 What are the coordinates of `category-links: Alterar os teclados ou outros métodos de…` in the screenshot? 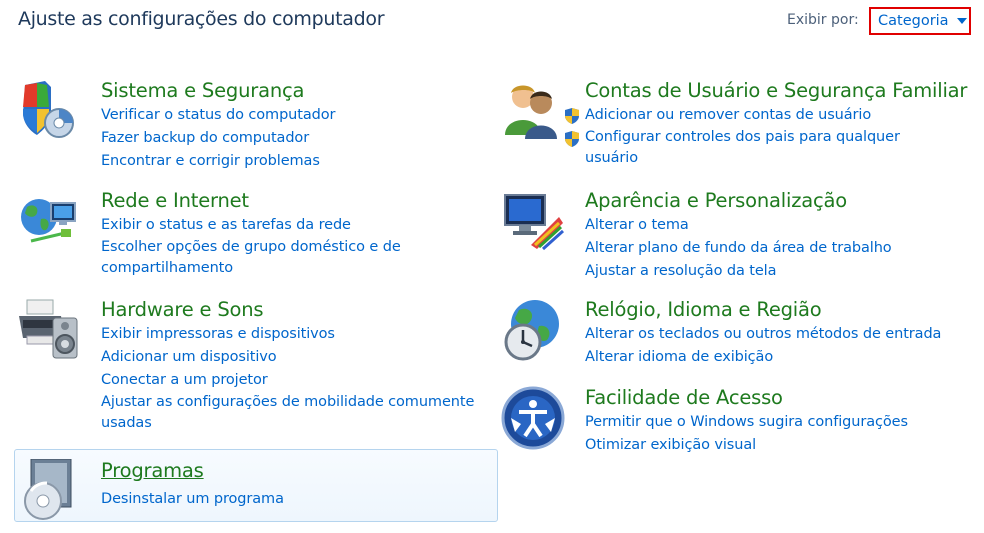 It's located at (763, 346).